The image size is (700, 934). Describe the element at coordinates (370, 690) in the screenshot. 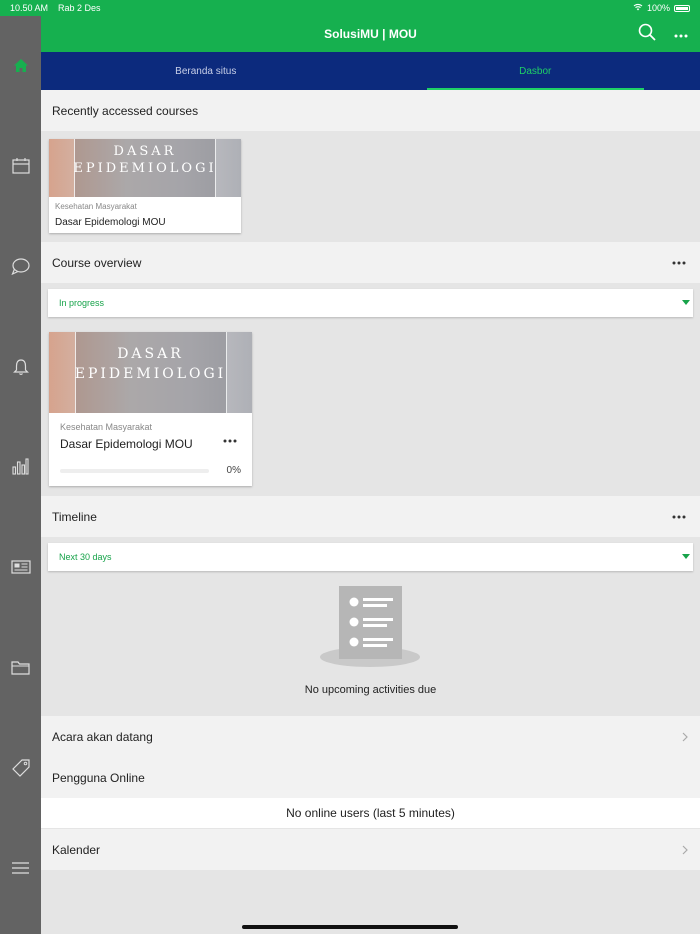

I see `timeline-empty-text: No upcoming activities due` at that location.